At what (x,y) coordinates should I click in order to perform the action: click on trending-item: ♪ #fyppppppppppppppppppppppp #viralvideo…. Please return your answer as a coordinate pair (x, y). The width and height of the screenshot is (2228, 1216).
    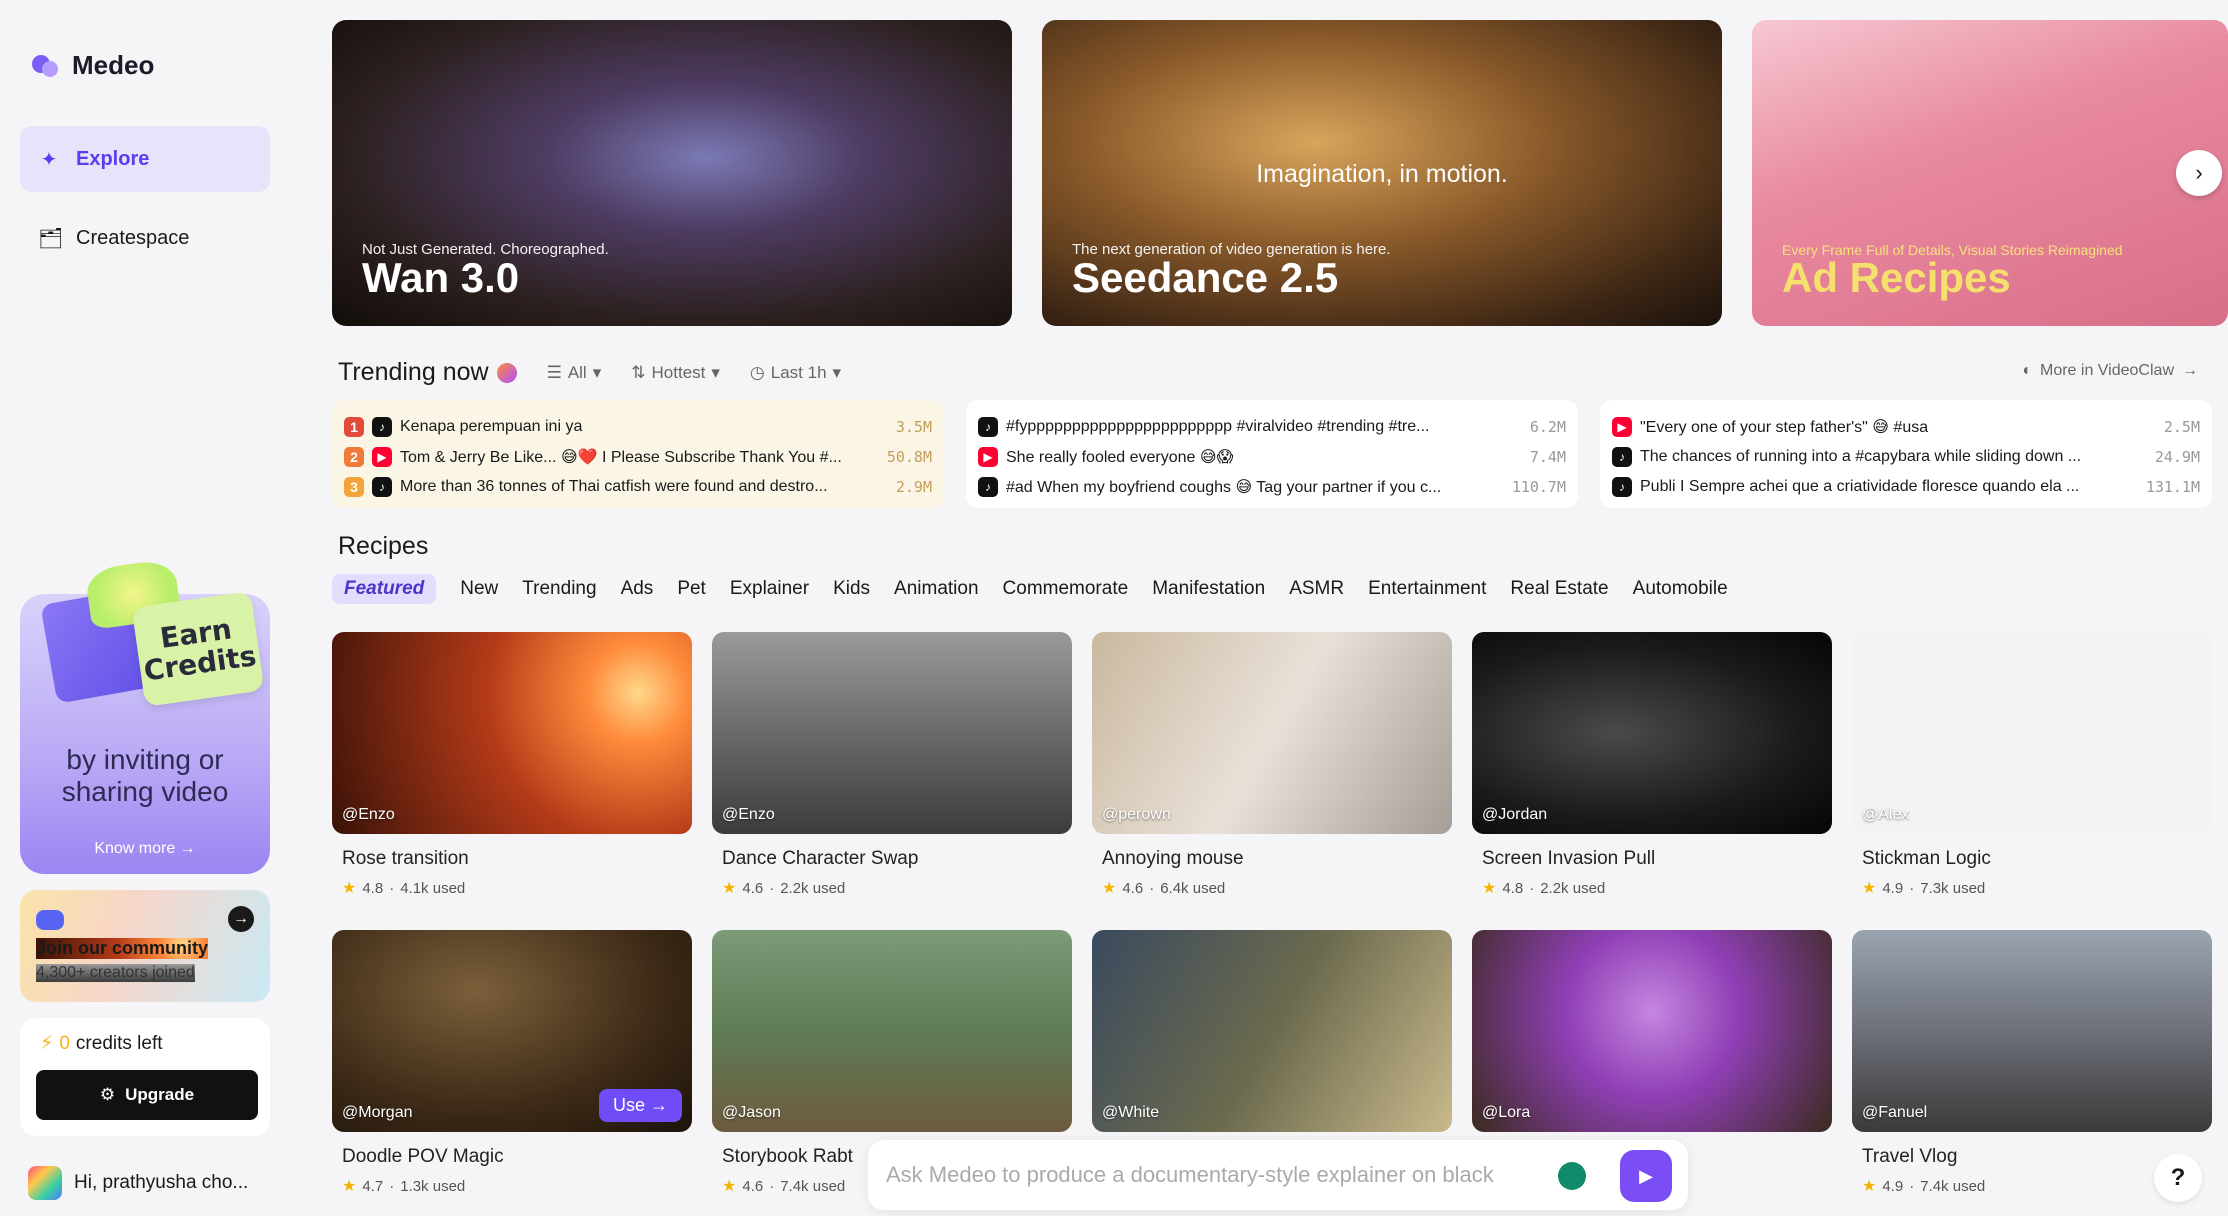
    Looking at the image, I should click on (1272, 427).